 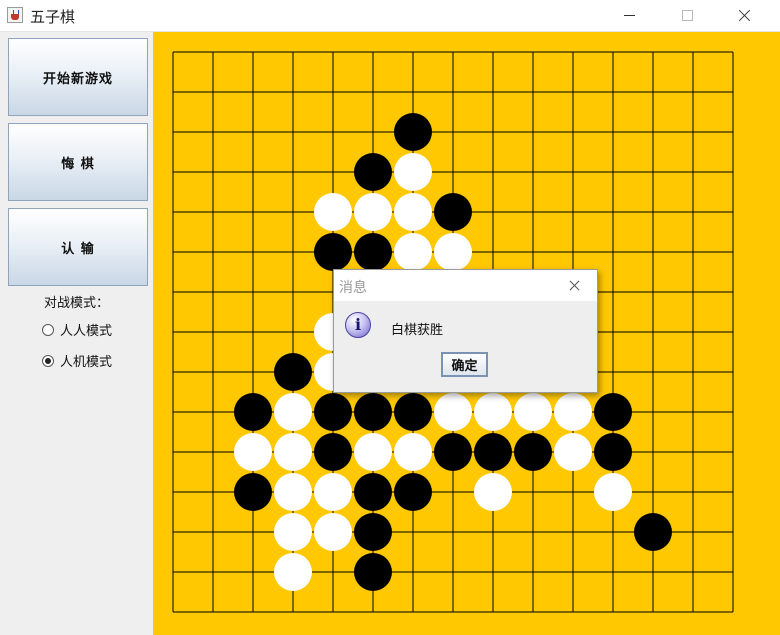 I want to click on ok-button: 确定, so click(x=464, y=364).